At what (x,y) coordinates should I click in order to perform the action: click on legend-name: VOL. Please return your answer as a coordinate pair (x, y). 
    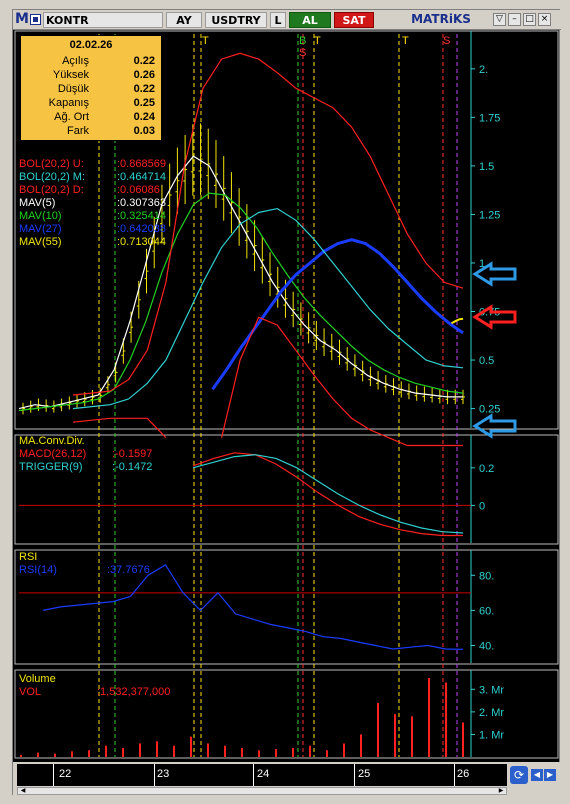
    Looking at the image, I should click on (30, 692).